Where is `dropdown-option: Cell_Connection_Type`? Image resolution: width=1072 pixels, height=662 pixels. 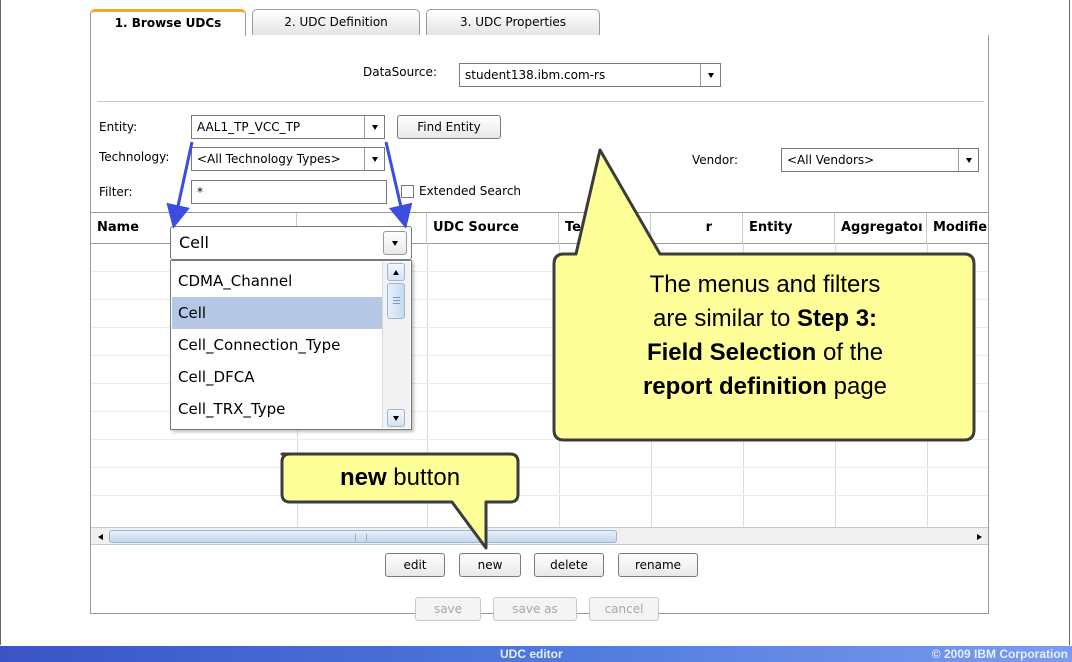 dropdown-option: Cell_Connection_Type is located at coordinates (277, 345).